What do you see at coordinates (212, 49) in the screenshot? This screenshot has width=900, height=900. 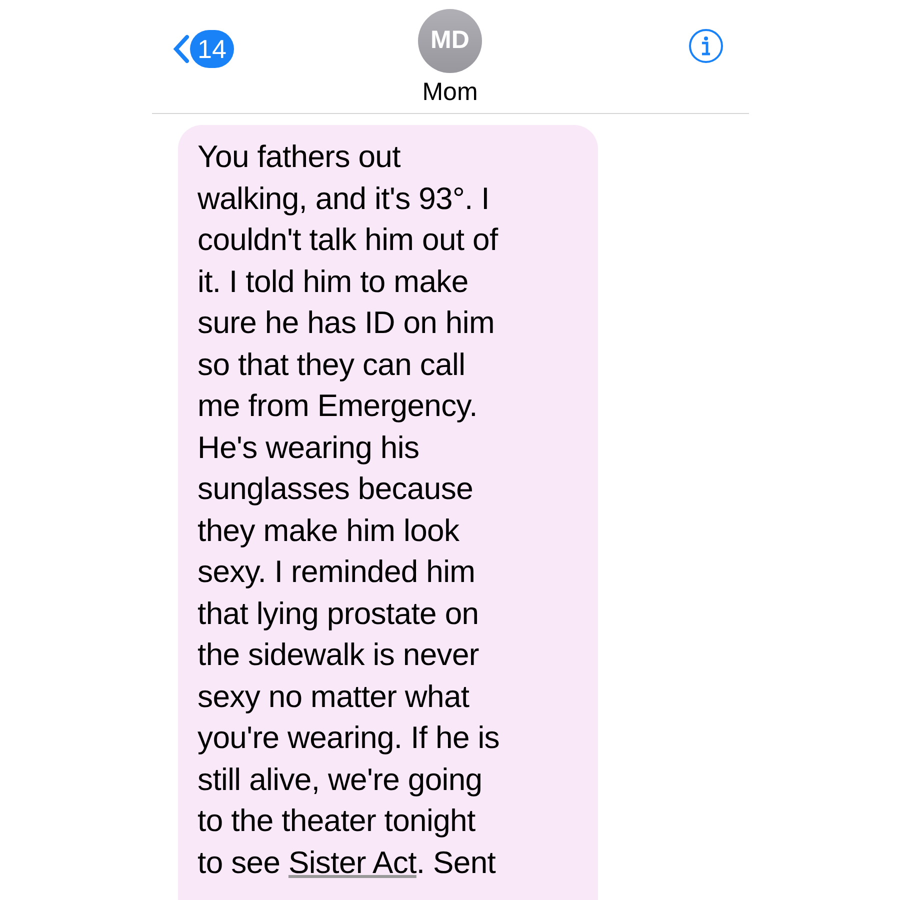 I see `unread-count-badge: 14` at bounding box center [212, 49].